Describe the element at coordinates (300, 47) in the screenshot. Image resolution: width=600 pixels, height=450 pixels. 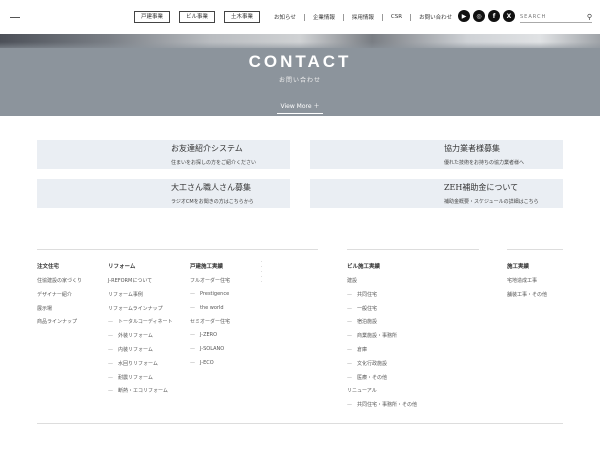
I see `banner-photo-fade` at that location.